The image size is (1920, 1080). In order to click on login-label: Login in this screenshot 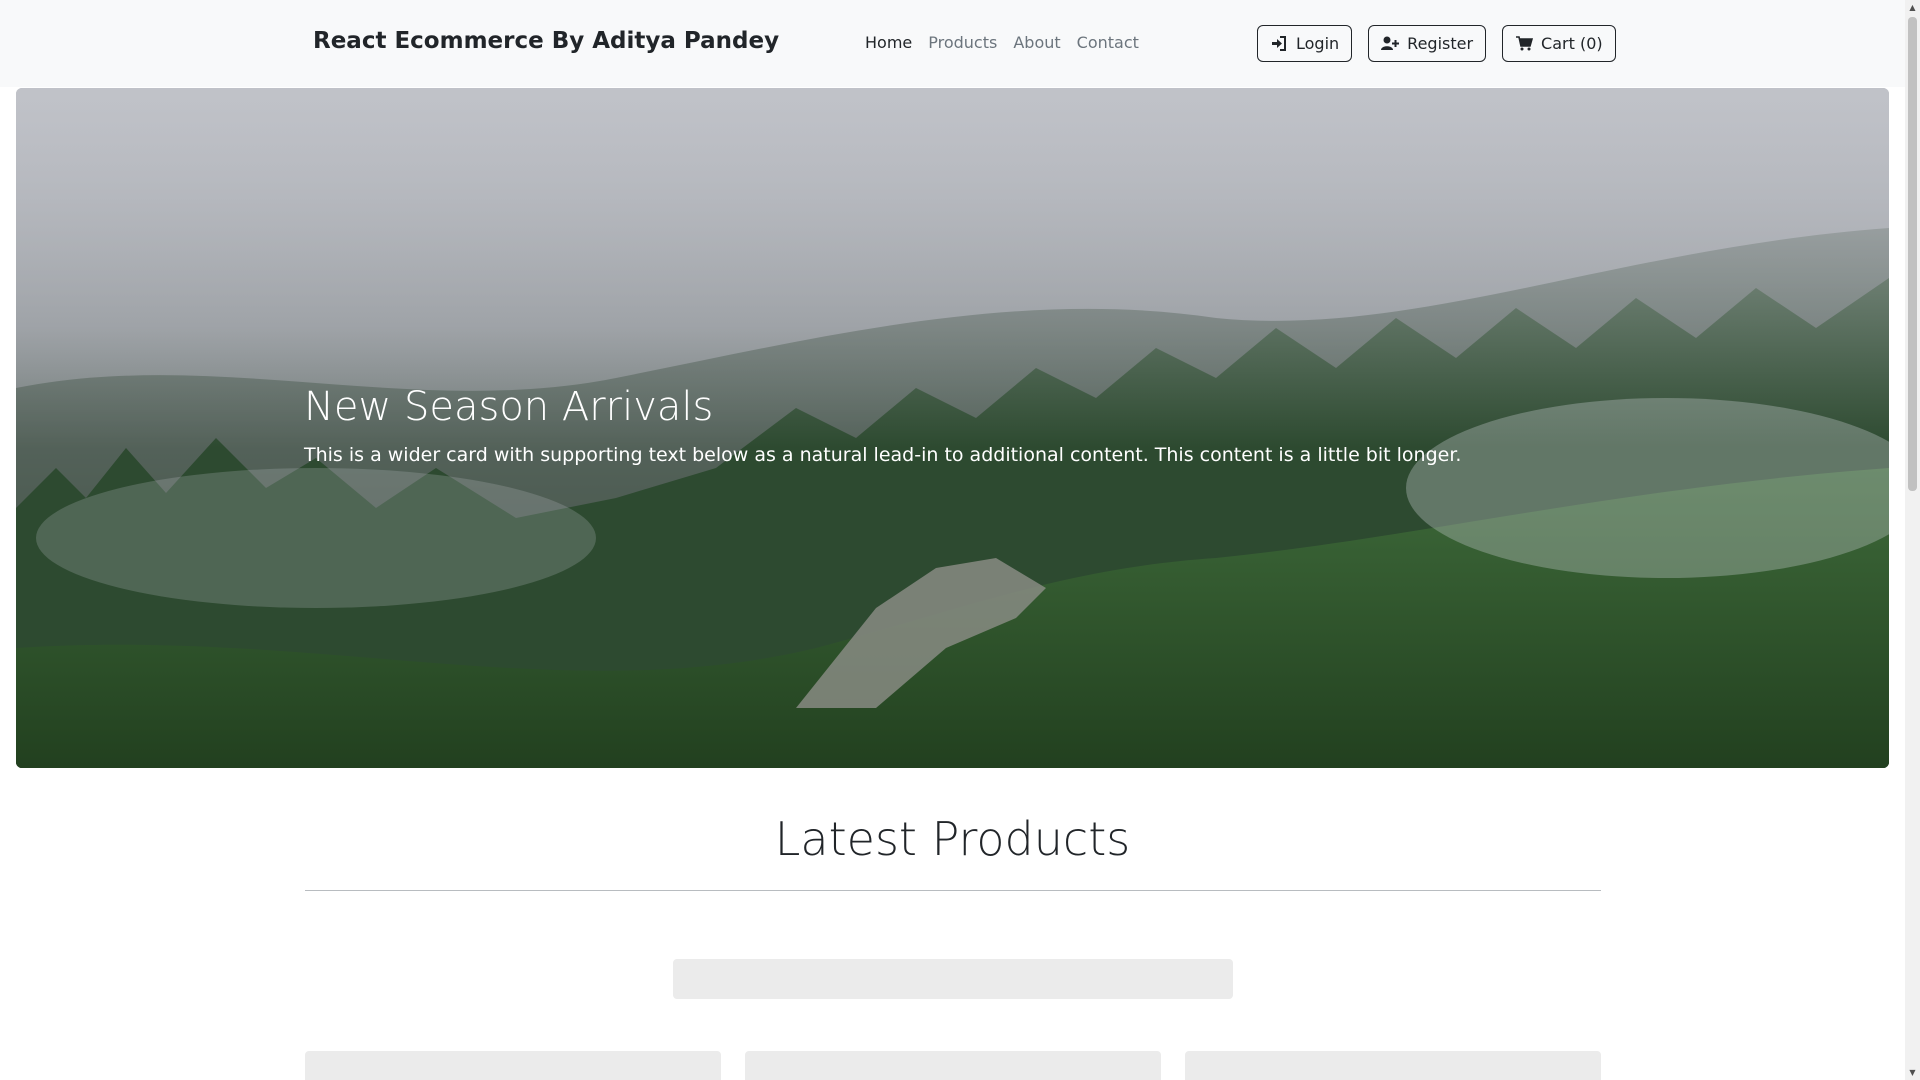, I will do `click(1318, 43)`.